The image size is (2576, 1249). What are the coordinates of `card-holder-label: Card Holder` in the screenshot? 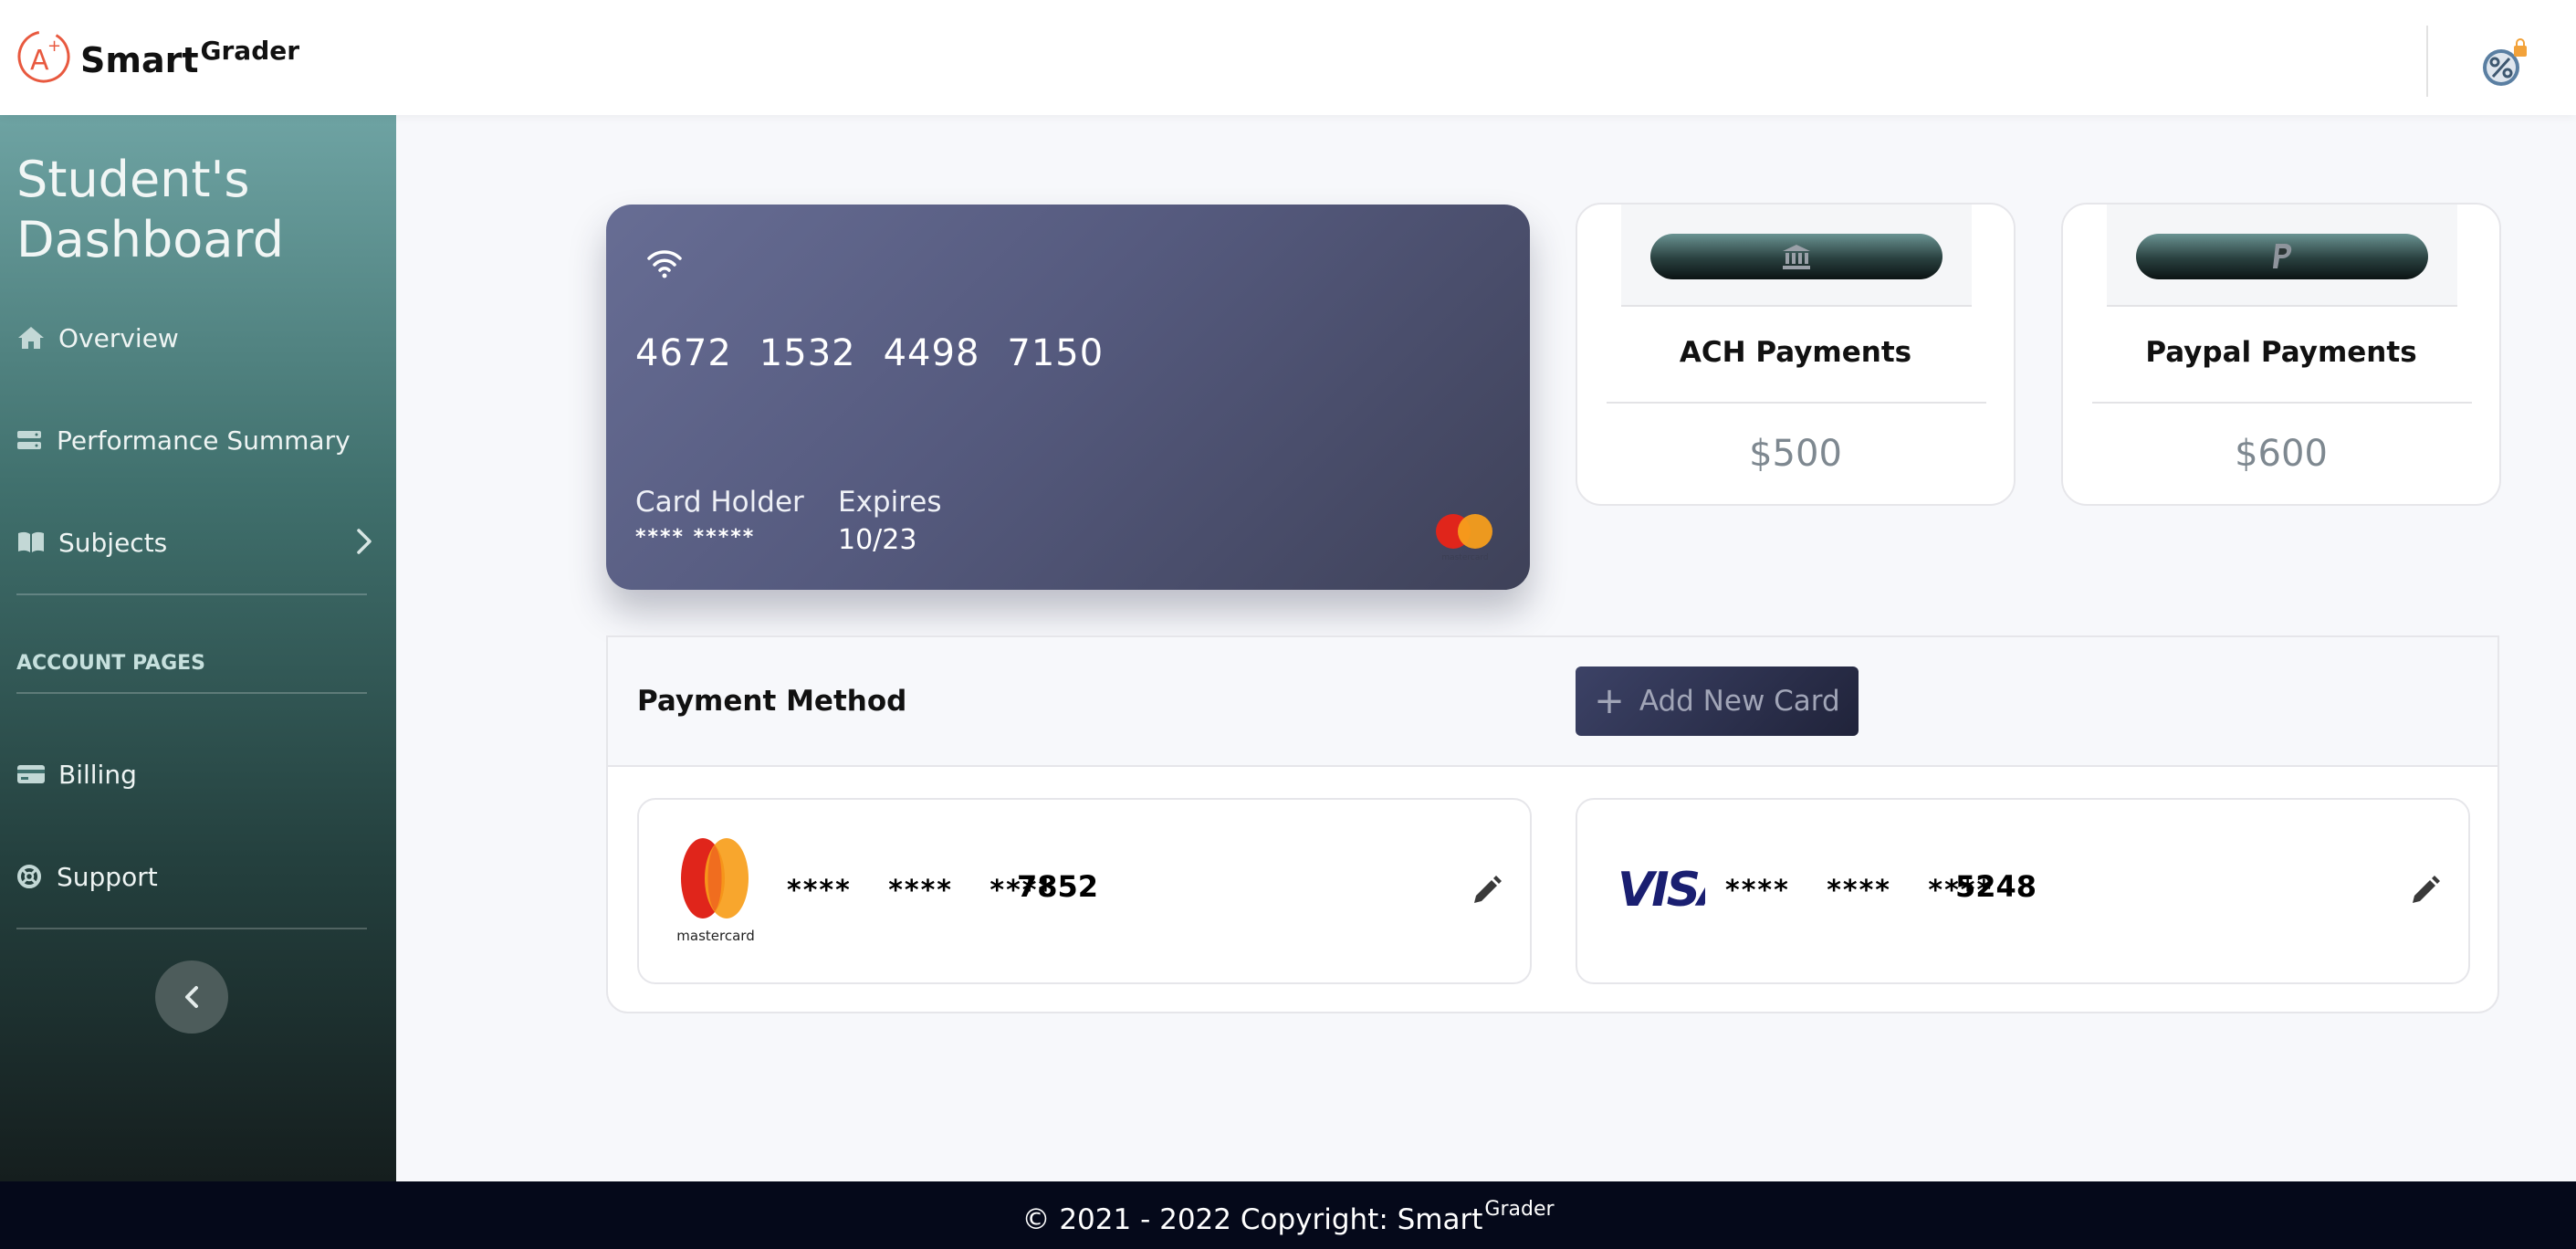 It's located at (719, 502).